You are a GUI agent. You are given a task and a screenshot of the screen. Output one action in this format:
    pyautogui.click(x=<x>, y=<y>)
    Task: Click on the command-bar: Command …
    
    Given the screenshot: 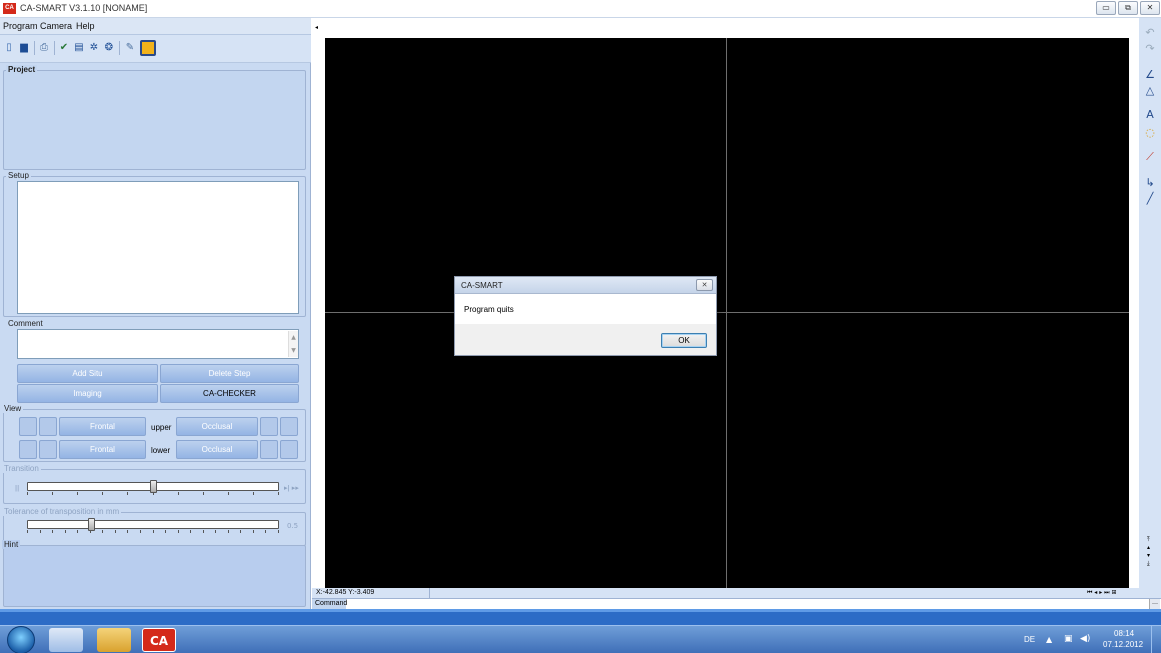 What is the action you would take?
    pyautogui.click(x=736, y=604)
    